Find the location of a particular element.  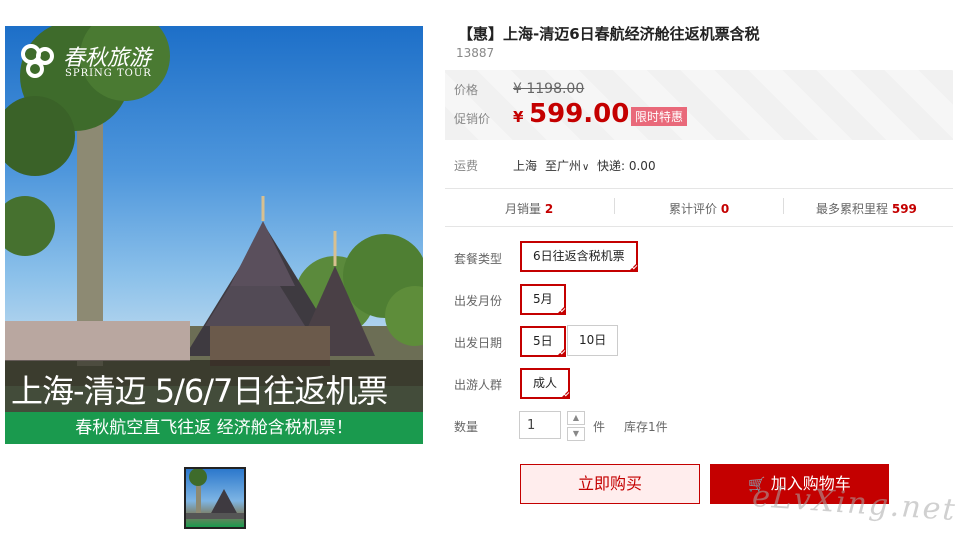

date-option-selected: 5日 is located at coordinates (543, 341).